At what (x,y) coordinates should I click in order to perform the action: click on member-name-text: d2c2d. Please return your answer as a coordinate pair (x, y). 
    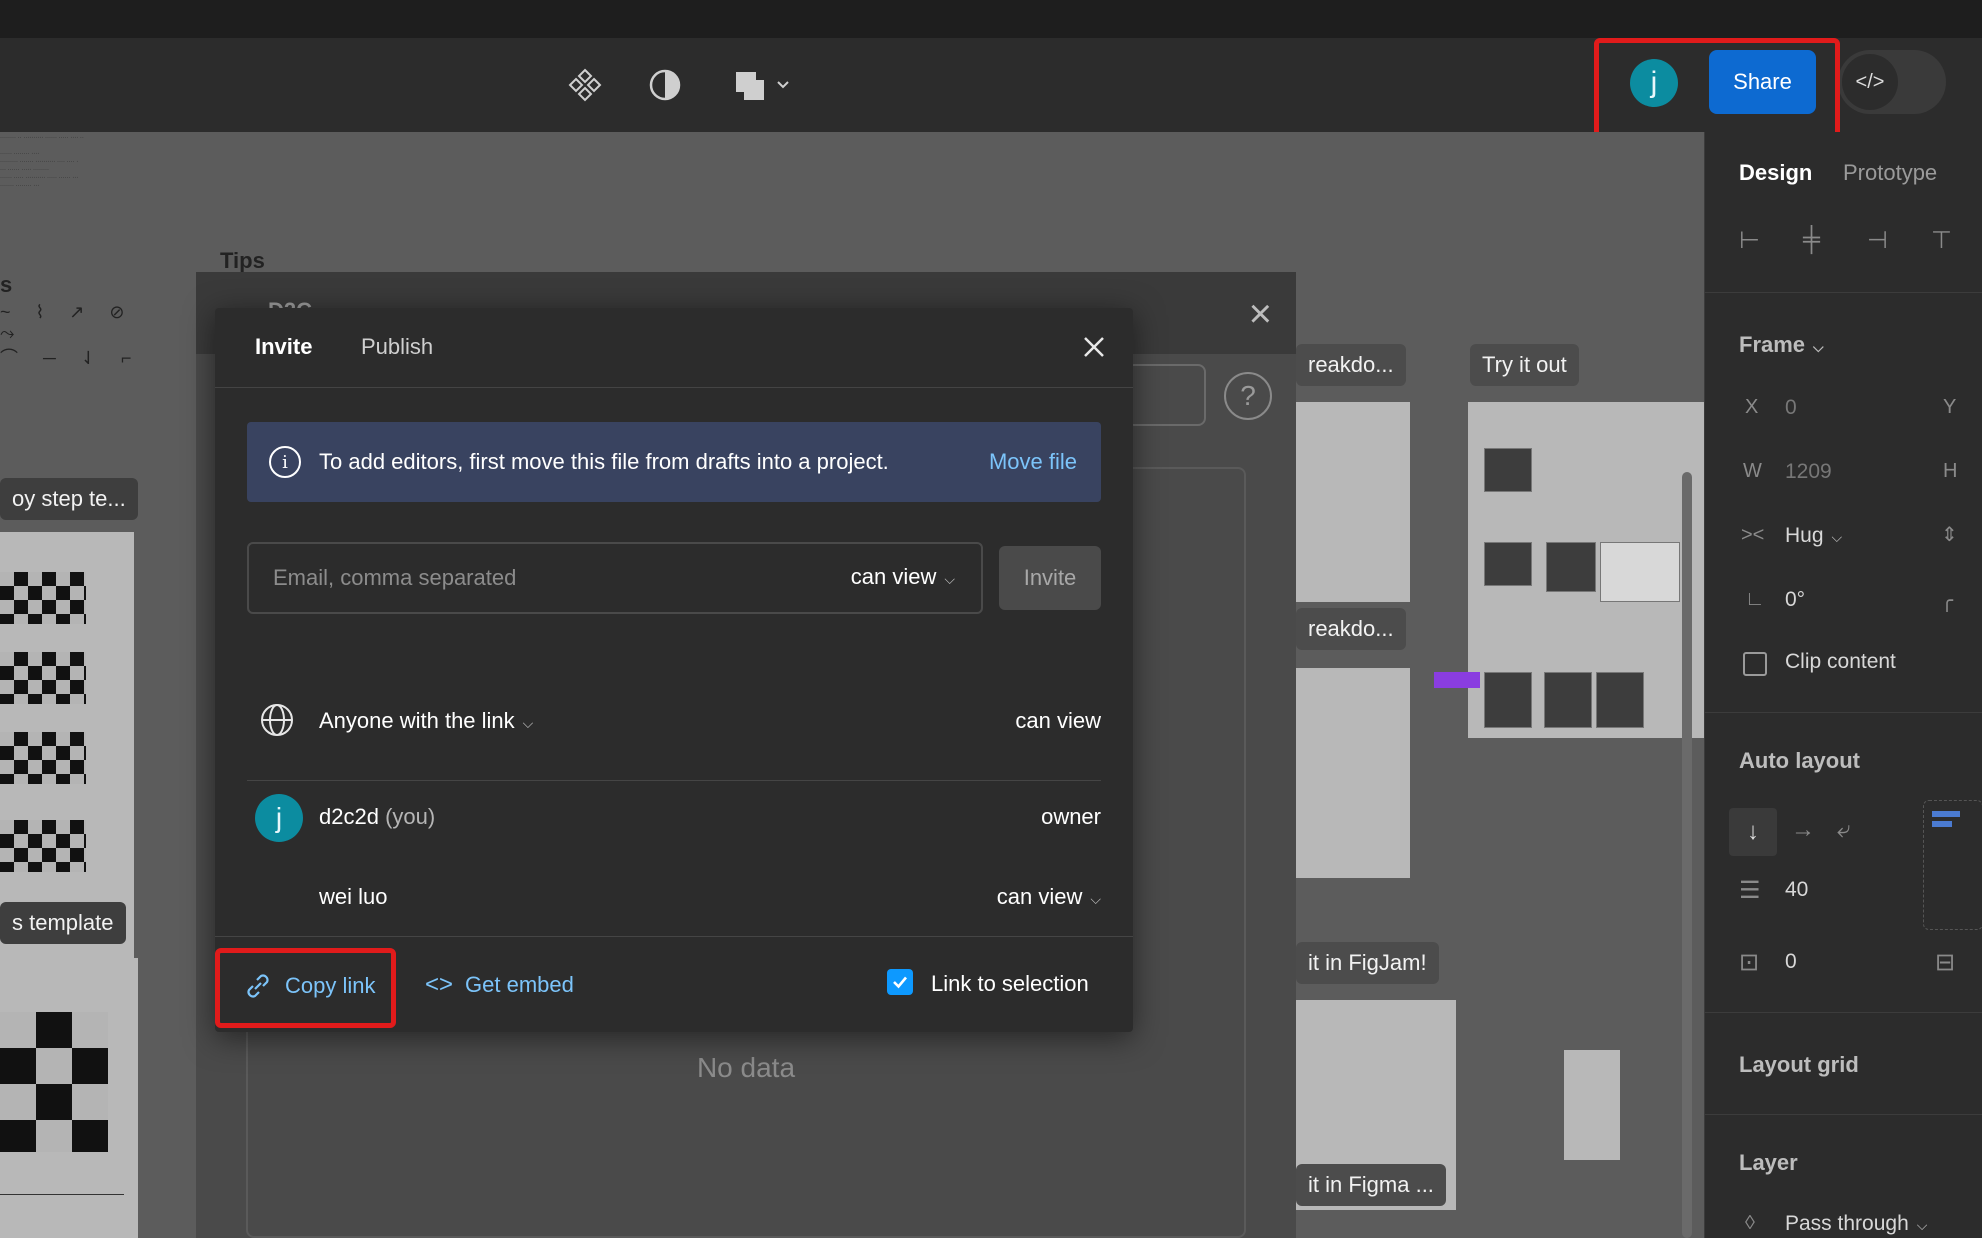
    Looking at the image, I should click on (349, 816).